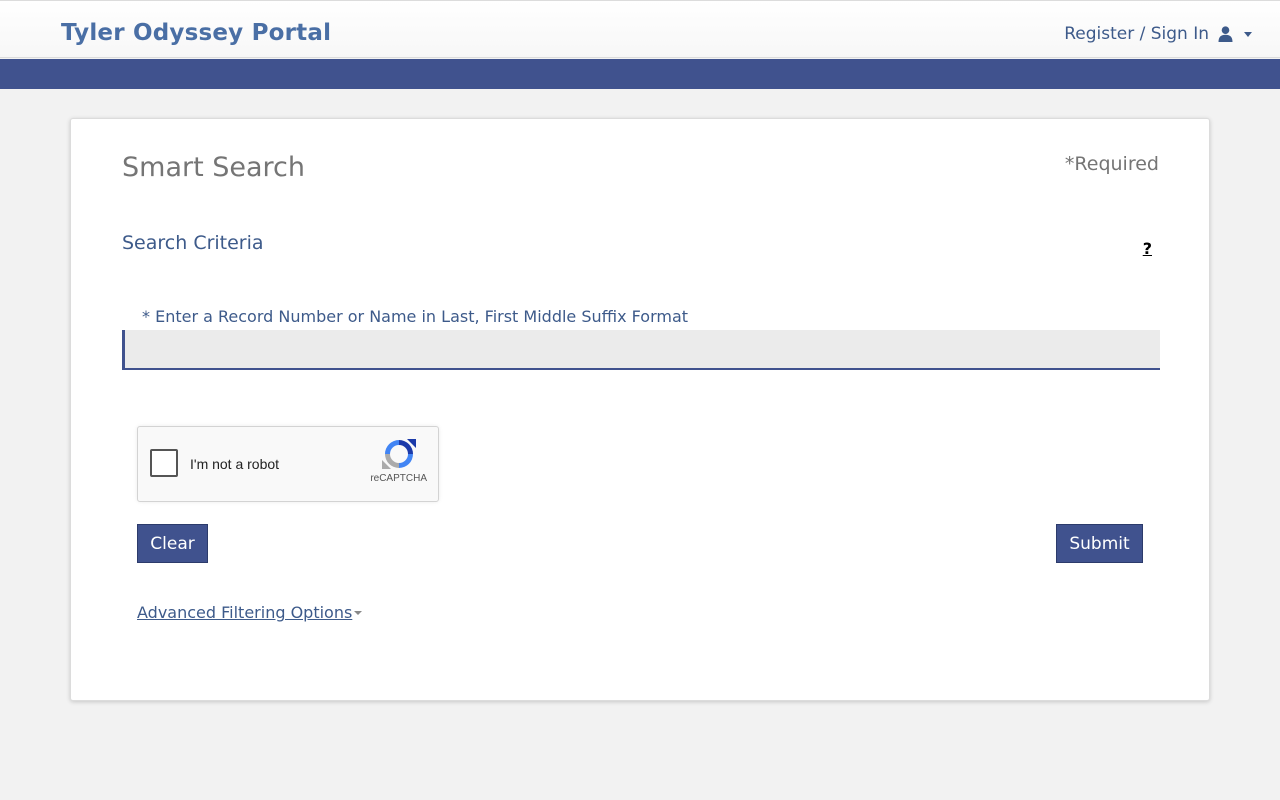 This screenshot has height=800, width=1280. I want to click on chevron-down-icon, so click(1248, 34).